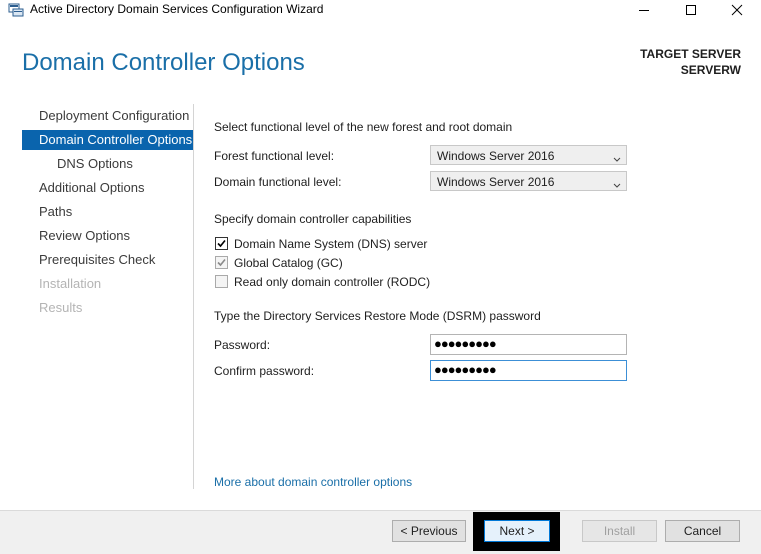  I want to click on dns-server-label: Domain Name System (DNS) server, so click(331, 244).